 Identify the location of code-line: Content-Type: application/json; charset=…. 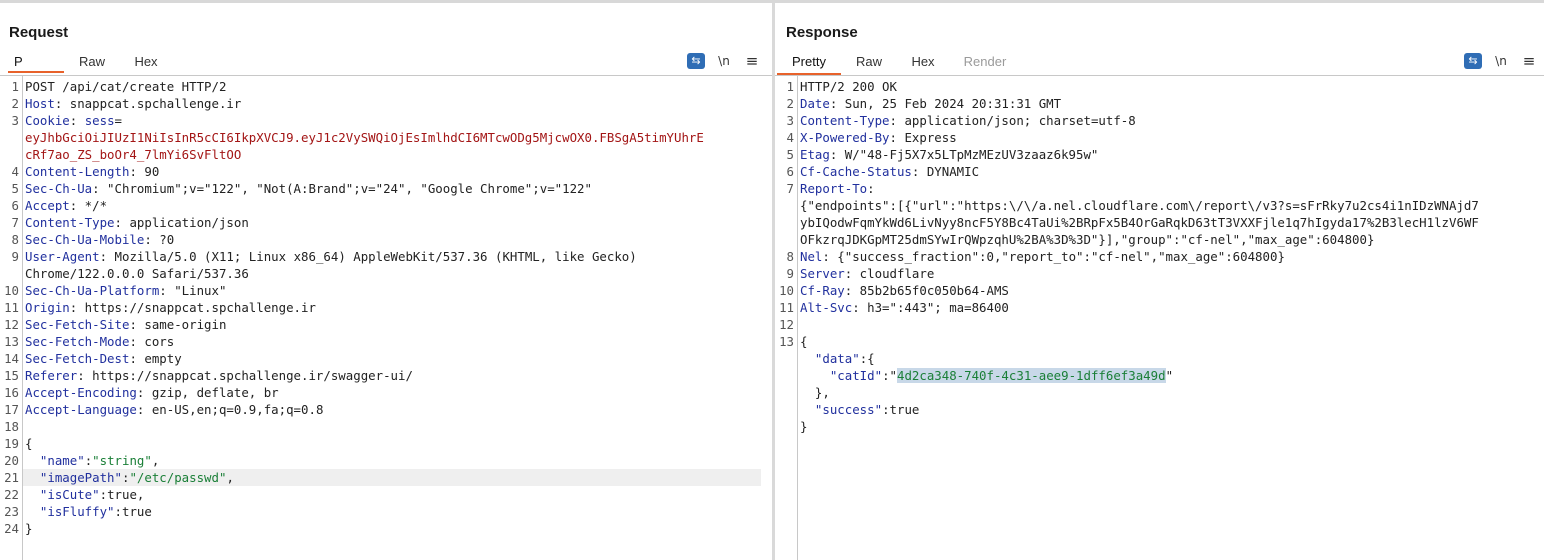
(968, 120).